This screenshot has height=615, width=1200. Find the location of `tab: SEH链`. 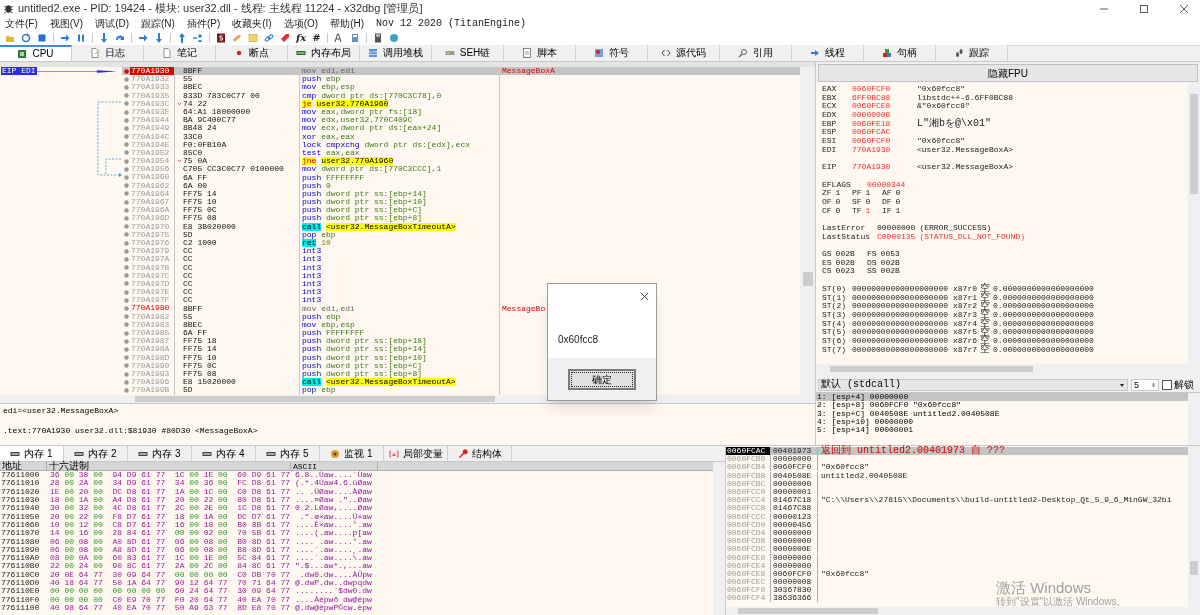

tab: SEH链 is located at coordinates (468, 53).